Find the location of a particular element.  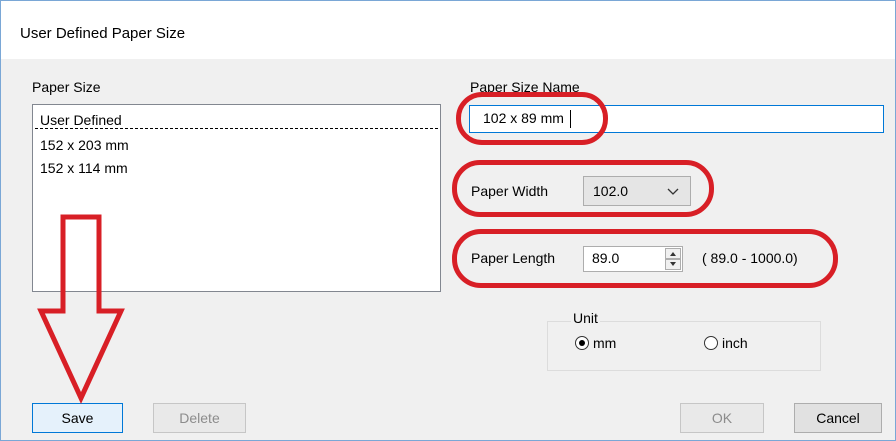

highlight-paper-length is located at coordinates (645, 258).